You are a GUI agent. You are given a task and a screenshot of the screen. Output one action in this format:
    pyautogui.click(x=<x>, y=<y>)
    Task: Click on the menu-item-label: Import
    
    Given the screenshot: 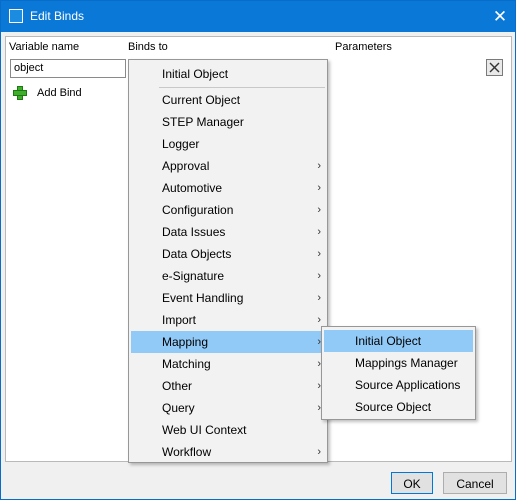 What is the action you would take?
    pyautogui.click(x=179, y=320)
    